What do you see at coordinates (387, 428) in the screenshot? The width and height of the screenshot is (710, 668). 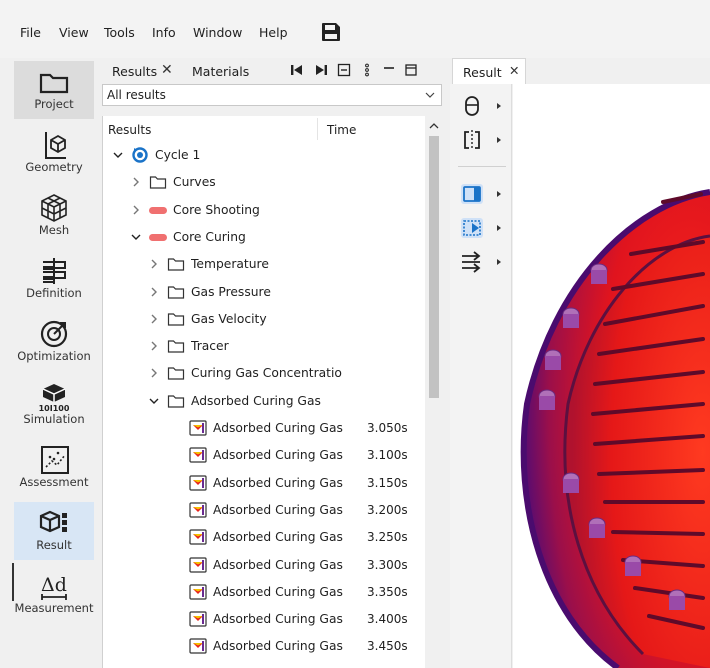 I see `tree-row-time: 3.050s` at bounding box center [387, 428].